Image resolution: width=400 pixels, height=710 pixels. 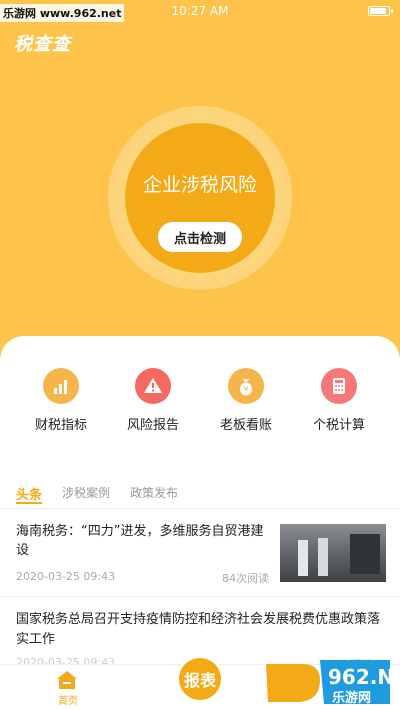 What do you see at coordinates (68, 699) in the screenshot?
I see `tab-home-label: 首页` at bounding box center [68, 699].